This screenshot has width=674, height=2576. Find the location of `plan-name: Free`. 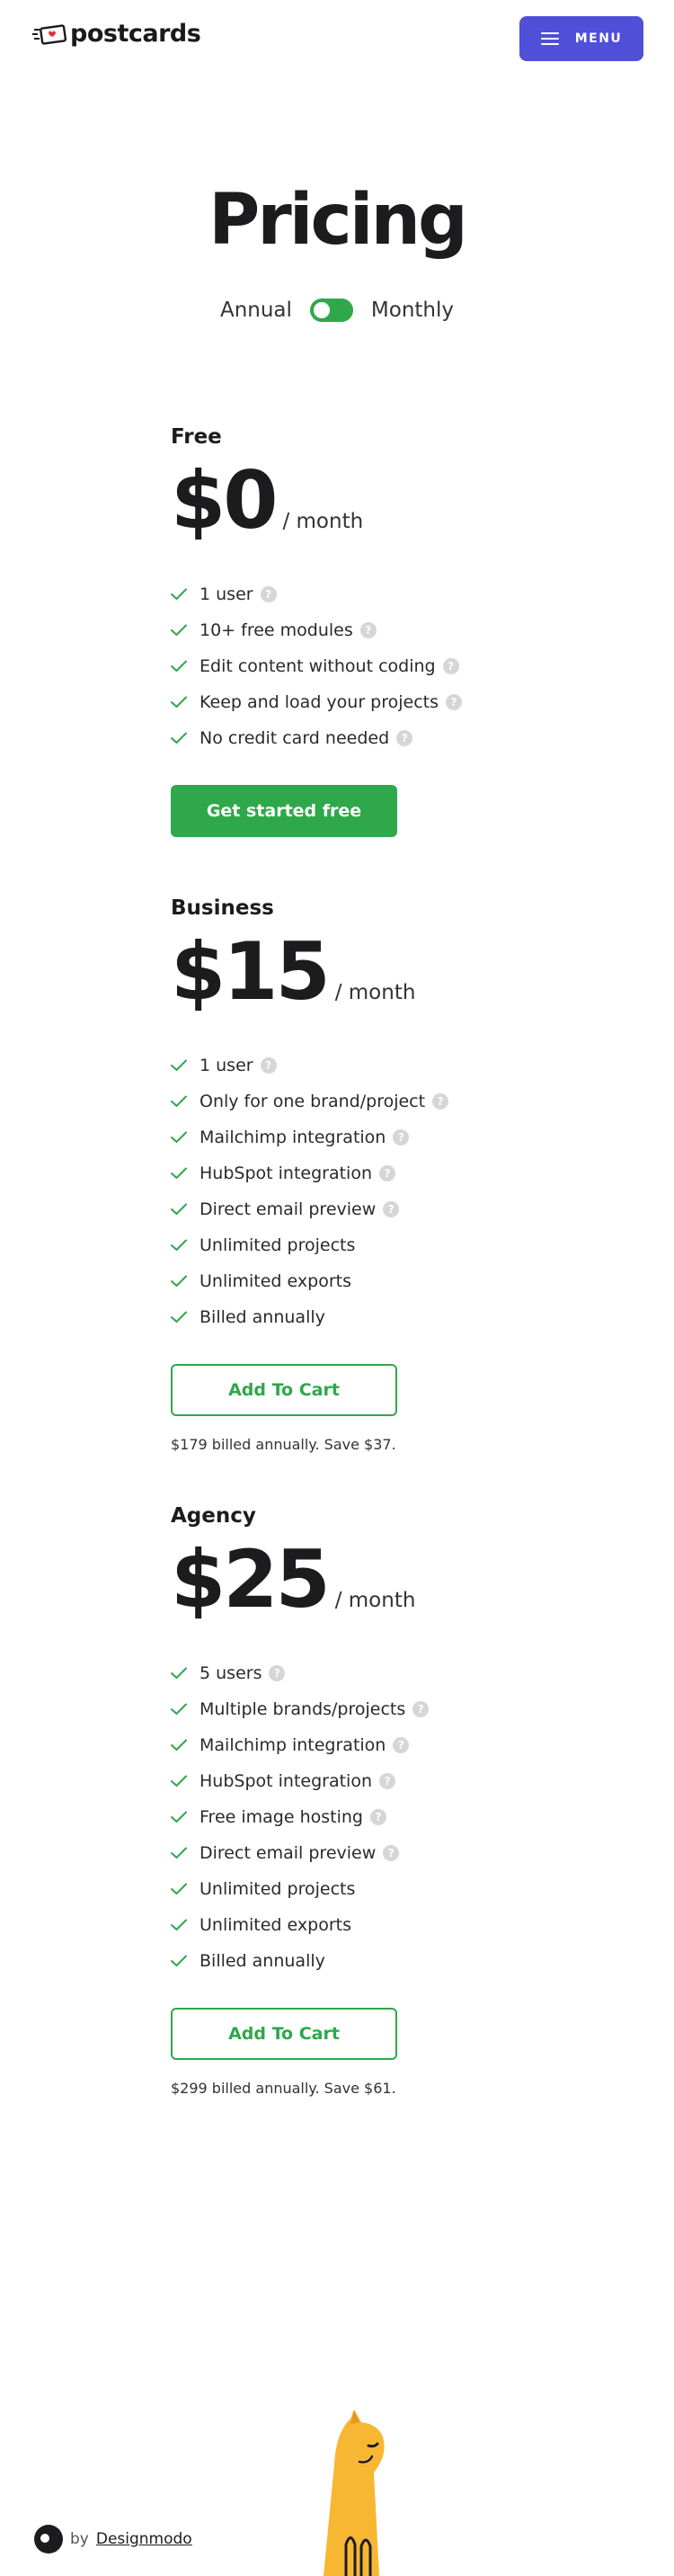

plan-name: Free is located at coordinates (196, 437).